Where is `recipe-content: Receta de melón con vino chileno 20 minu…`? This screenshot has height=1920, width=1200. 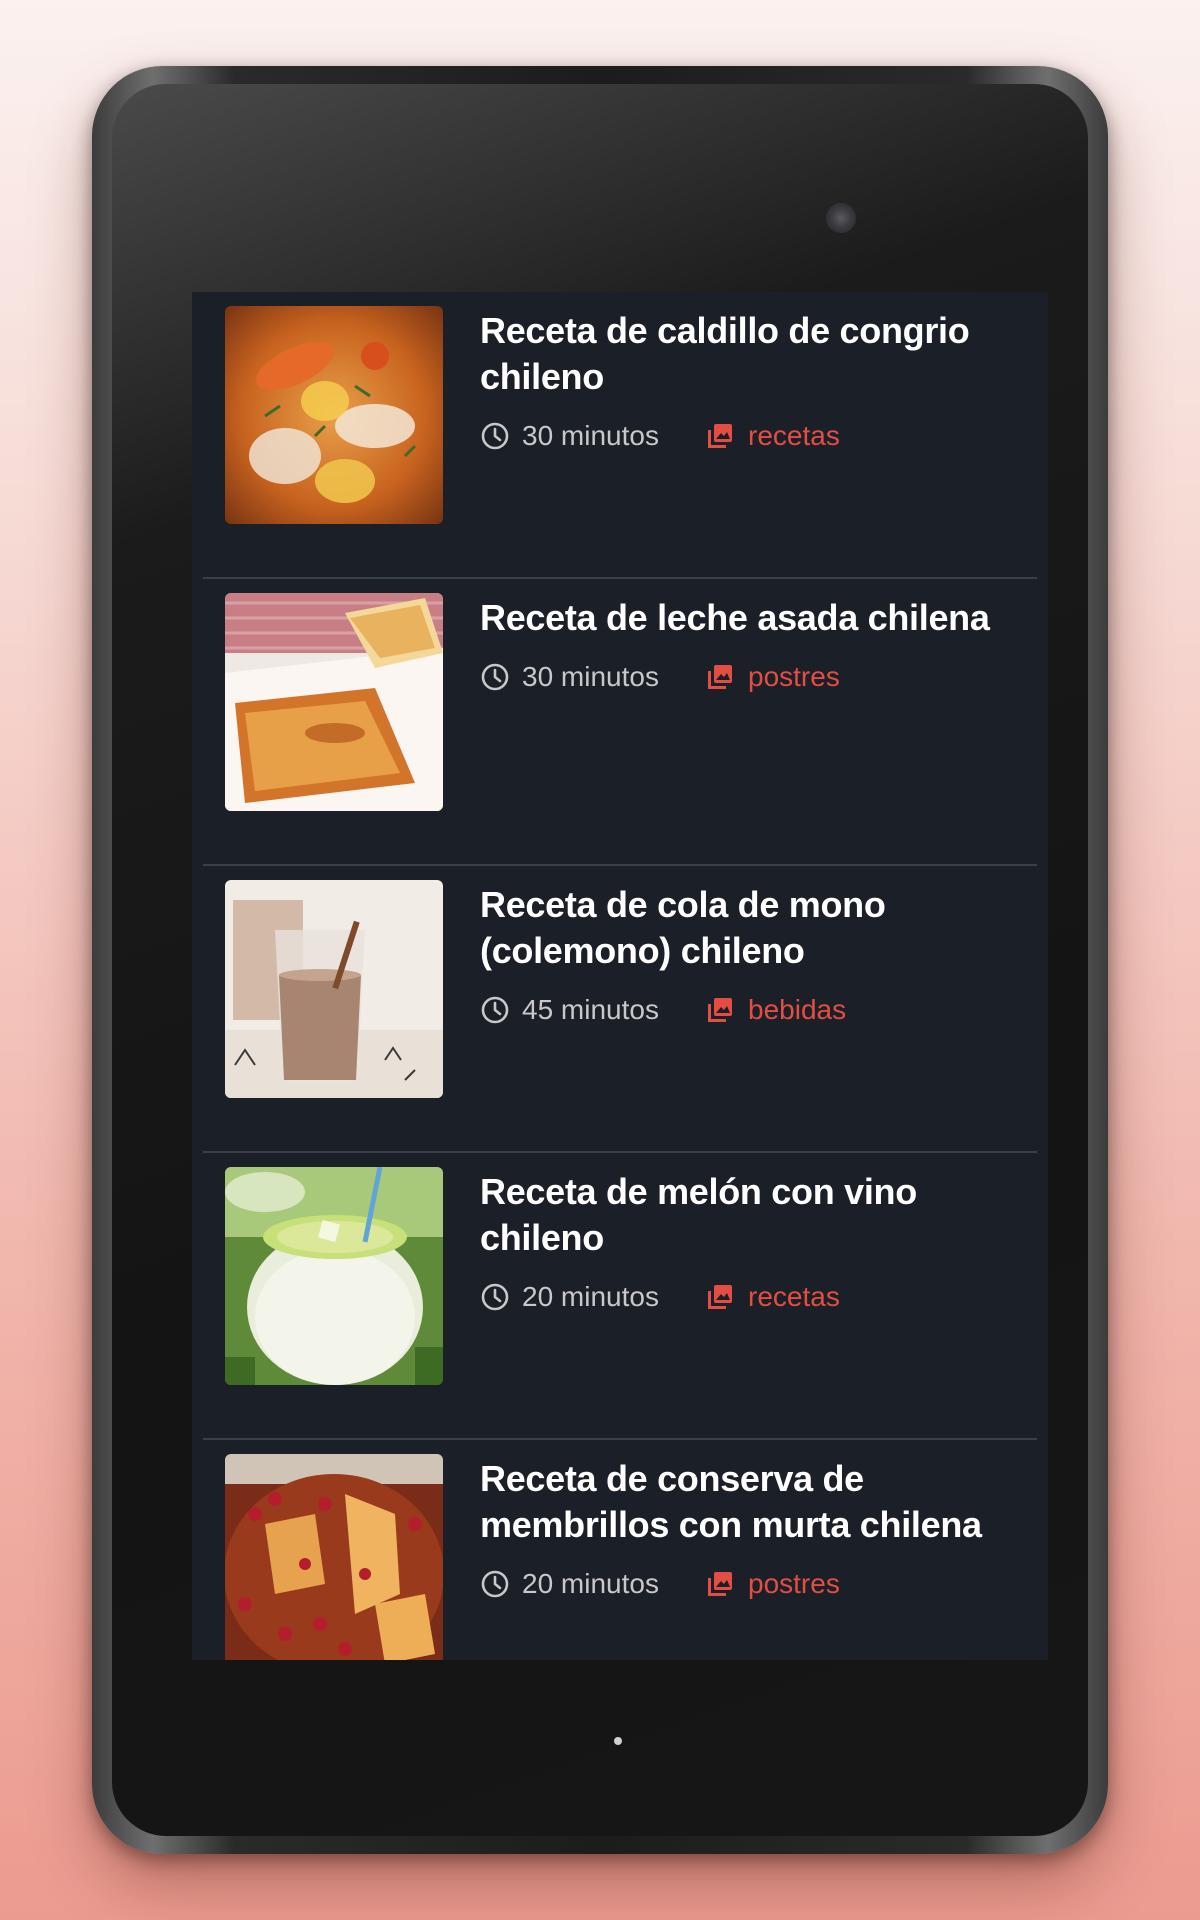 recipe-content: Receta de melón con vino chileno 20 minu… is located at coordinates (750, 1242).